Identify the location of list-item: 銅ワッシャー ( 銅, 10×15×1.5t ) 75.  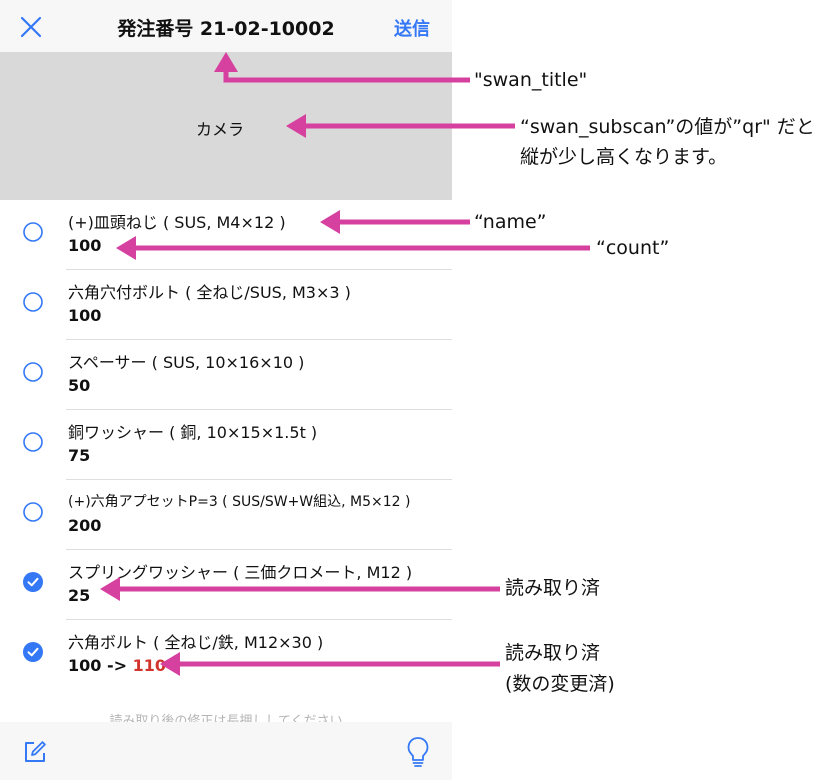
(226, 445).